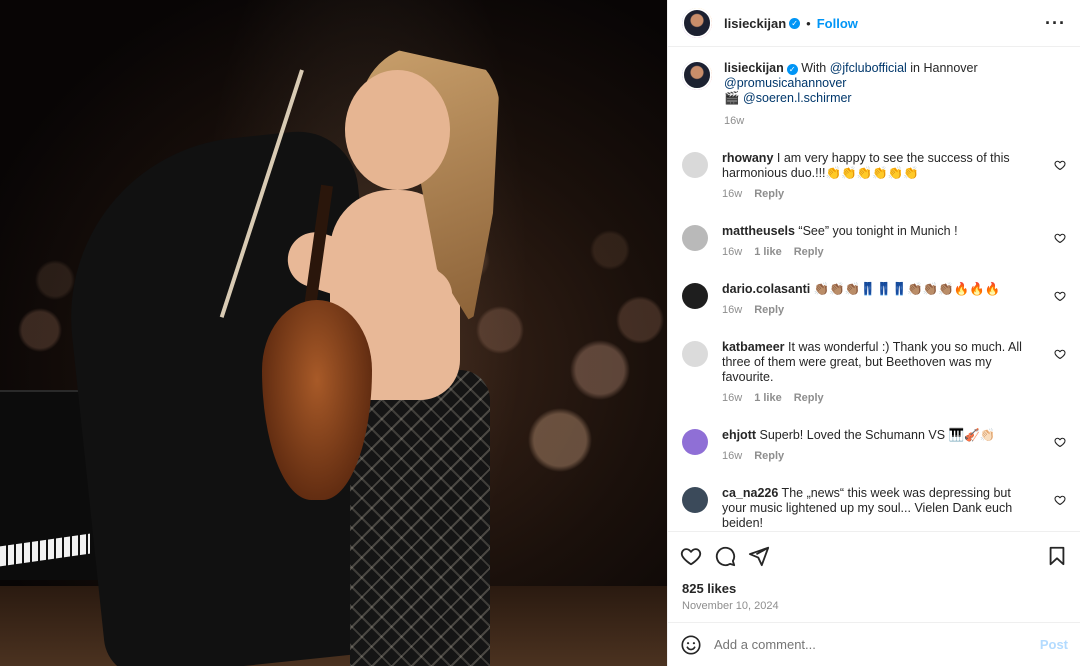 This screenshot has width=1080, height=666. What do you see at coordinates (874, 587) in the screenshot?
I see `like-count: 825 likes` at bounding box center [874, 587].